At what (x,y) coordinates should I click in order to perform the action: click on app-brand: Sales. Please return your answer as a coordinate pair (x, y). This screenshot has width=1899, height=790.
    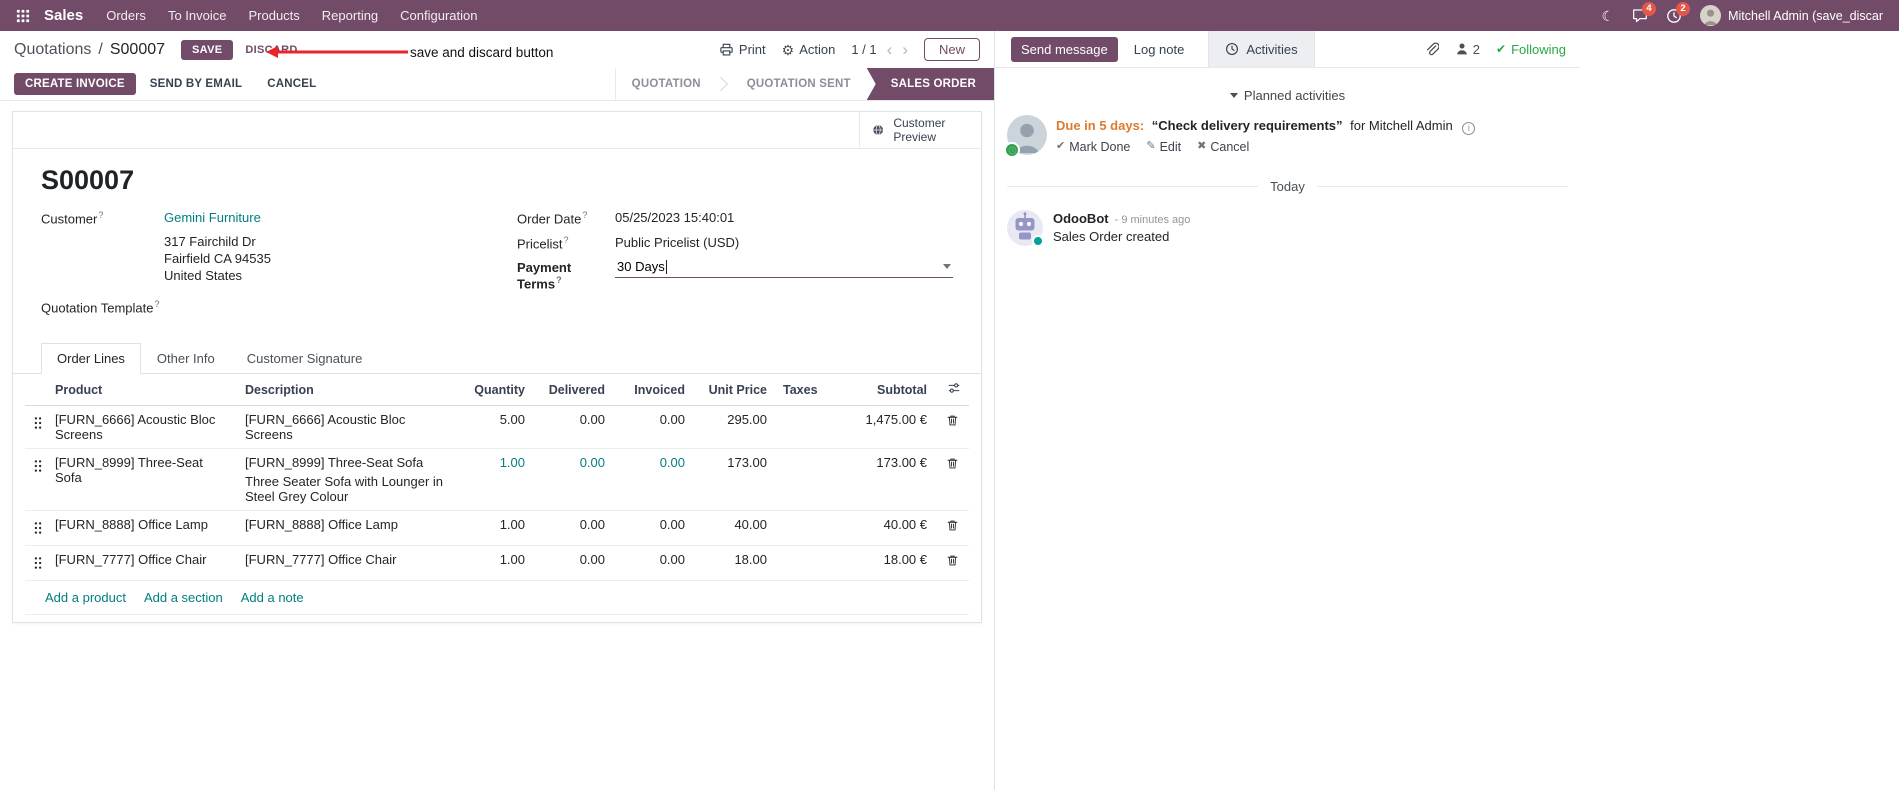
    Looking at the image, I should click on (63, 15).